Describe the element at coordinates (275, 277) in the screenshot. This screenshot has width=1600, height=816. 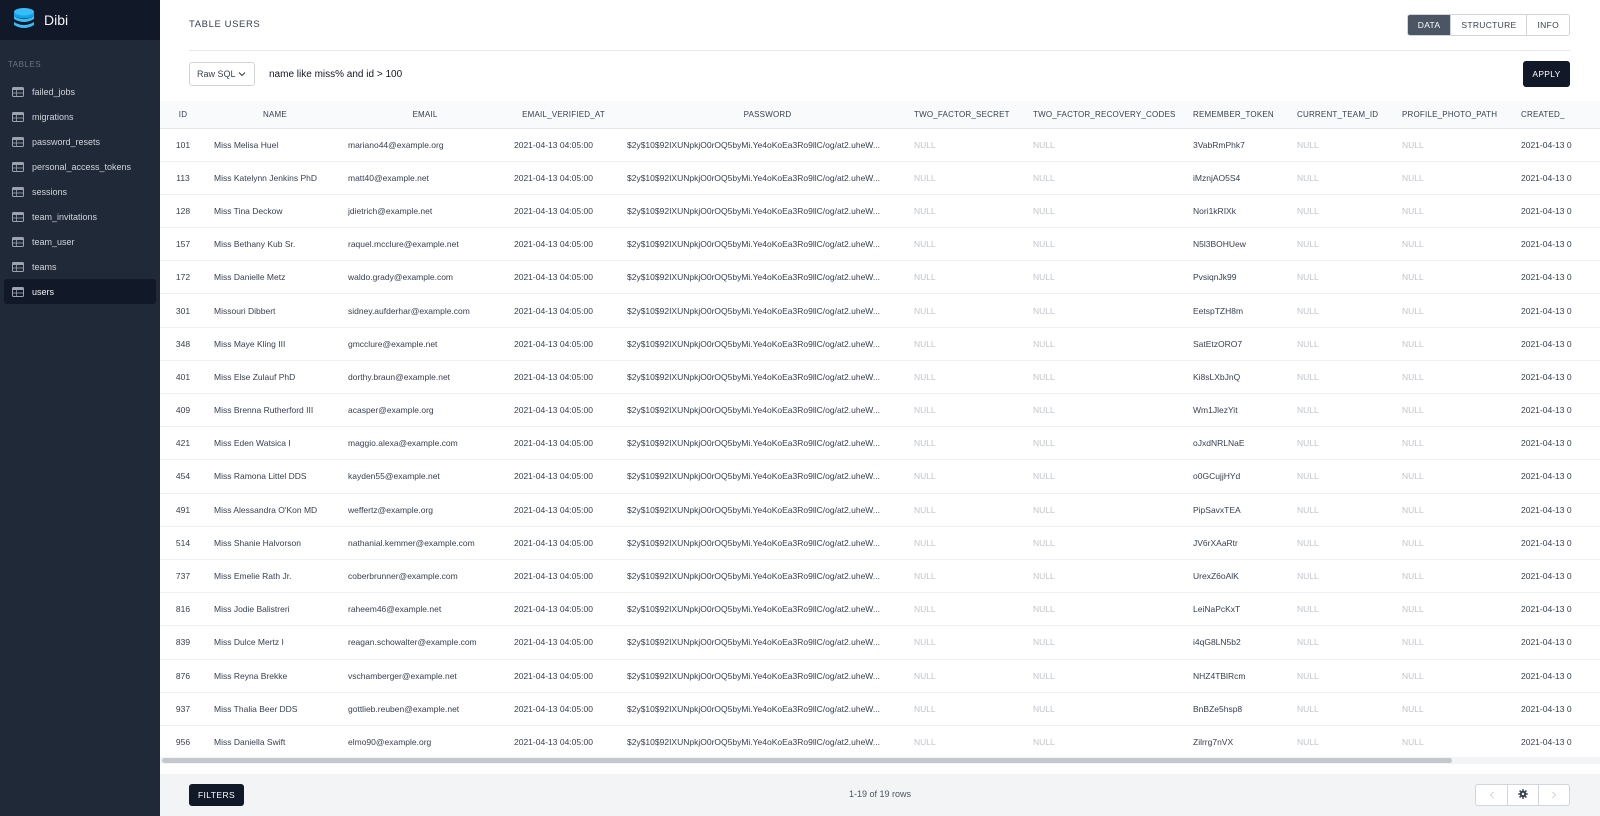
I see `cell-name: Miss Danielle Metz` at that location.